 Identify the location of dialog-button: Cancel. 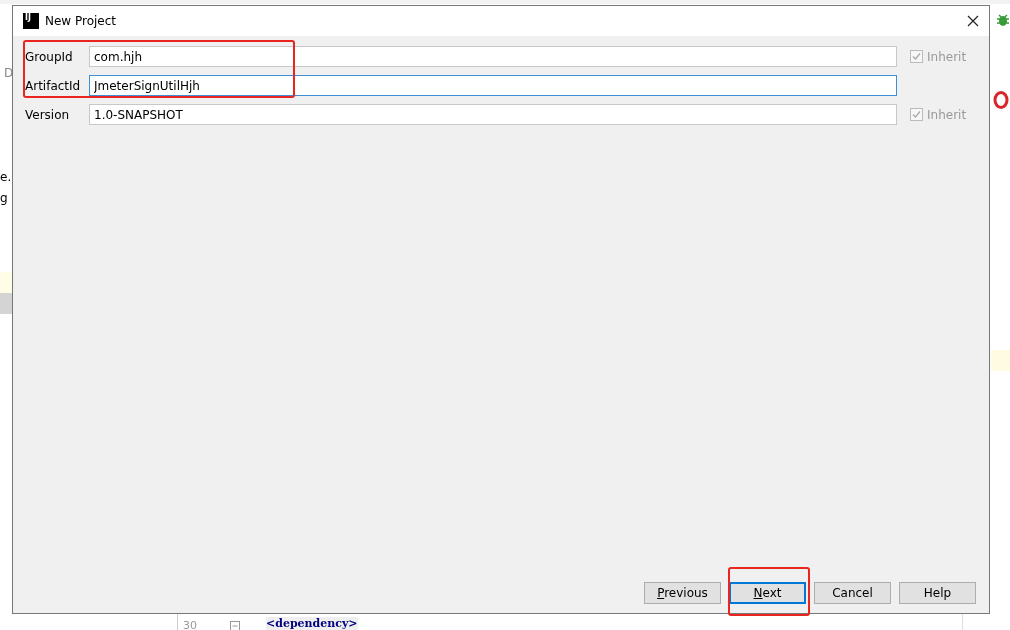
(852, 593).